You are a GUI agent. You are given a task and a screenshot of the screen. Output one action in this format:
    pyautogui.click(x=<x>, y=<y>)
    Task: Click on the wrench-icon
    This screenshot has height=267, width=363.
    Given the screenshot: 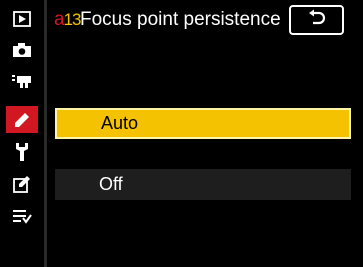 What is the action you would take?
    pyautogui.click(x=22, y=152)
    